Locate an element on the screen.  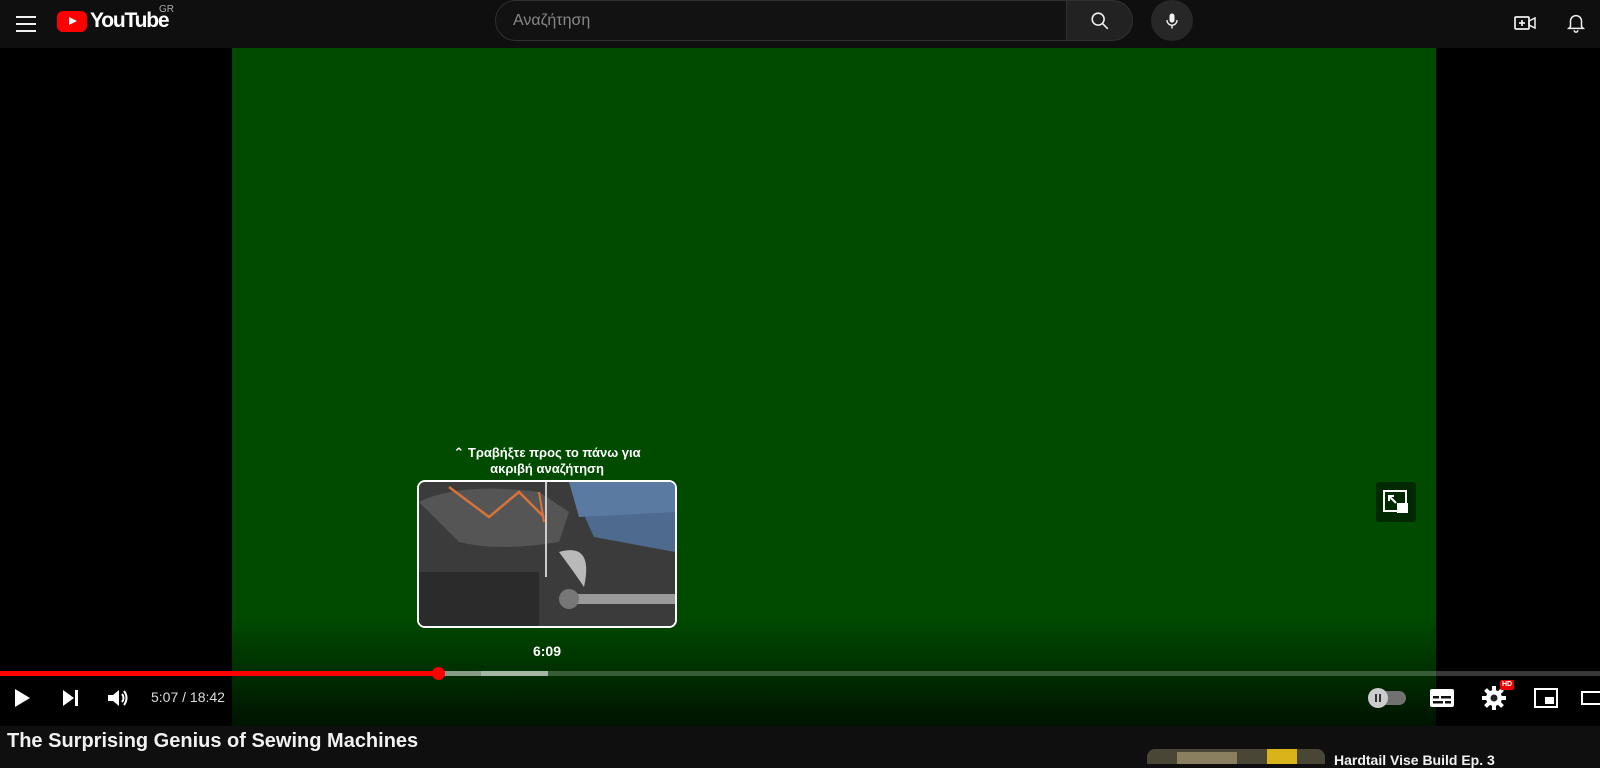
notifications-button is located at coordinates (1576, 22).